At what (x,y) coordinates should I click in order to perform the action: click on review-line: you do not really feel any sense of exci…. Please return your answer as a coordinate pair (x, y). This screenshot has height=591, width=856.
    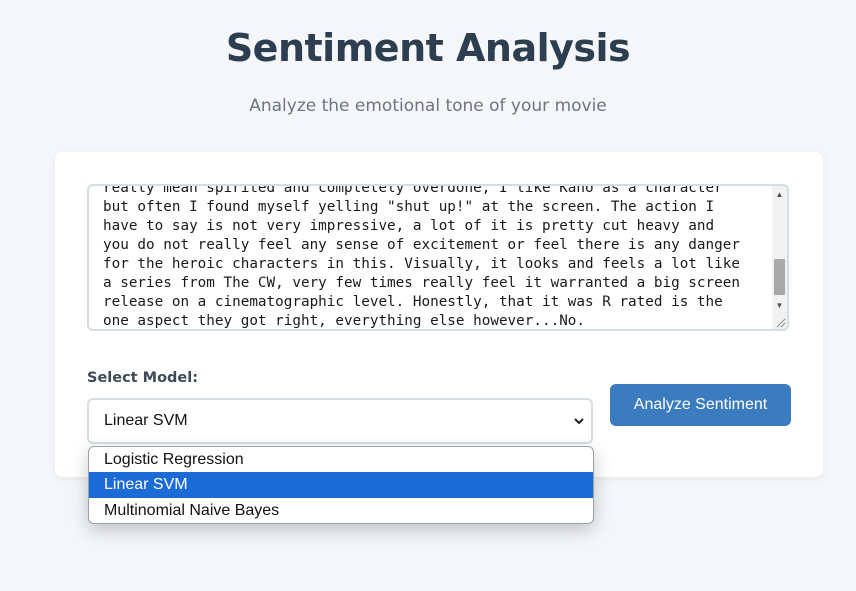
    Looking at the image, I should click on (421, 245).